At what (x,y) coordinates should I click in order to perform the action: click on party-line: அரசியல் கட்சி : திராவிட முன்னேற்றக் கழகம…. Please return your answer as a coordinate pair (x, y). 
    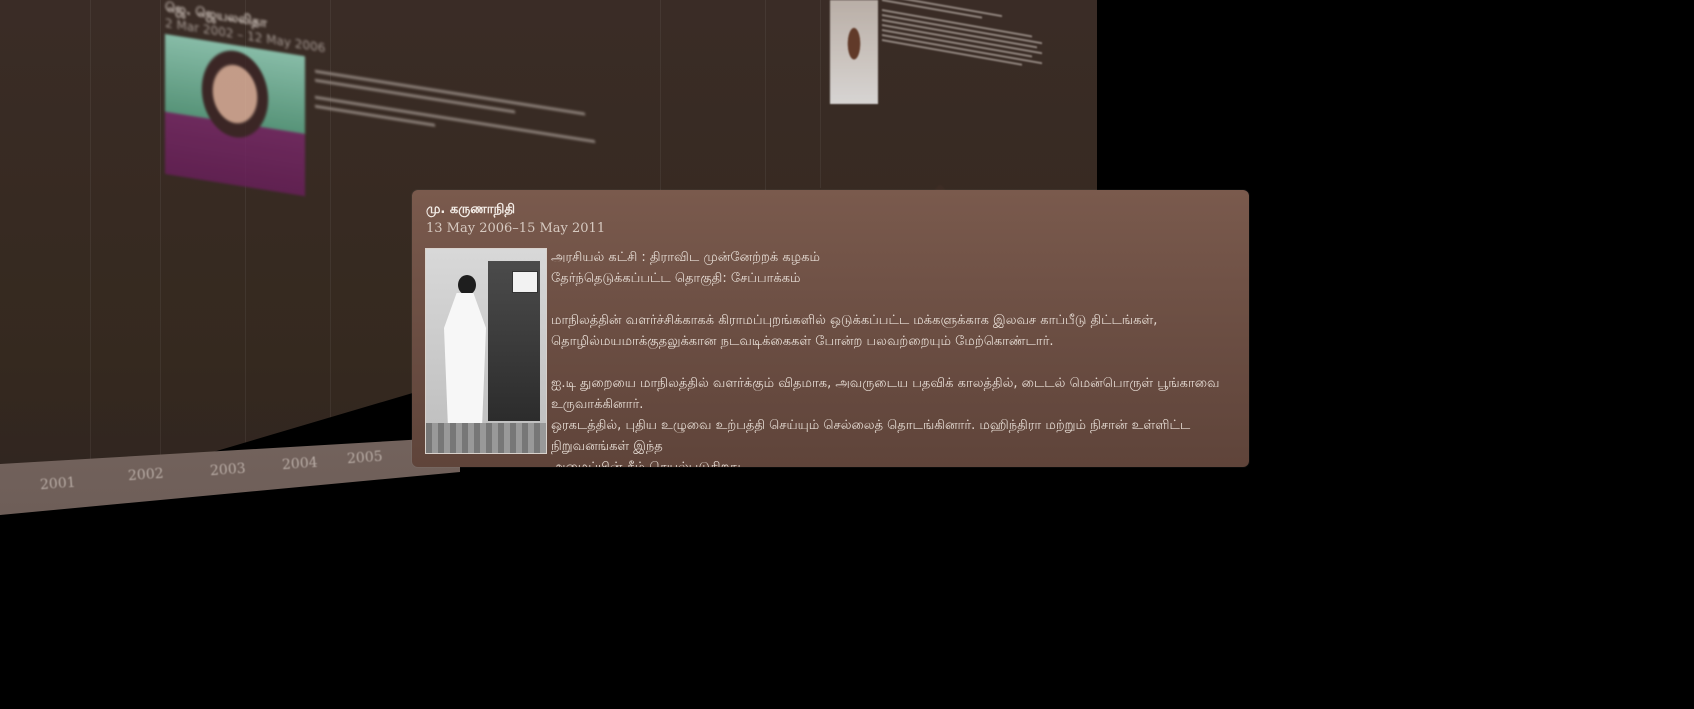
    Looking at the image, I should click on (685, 257).